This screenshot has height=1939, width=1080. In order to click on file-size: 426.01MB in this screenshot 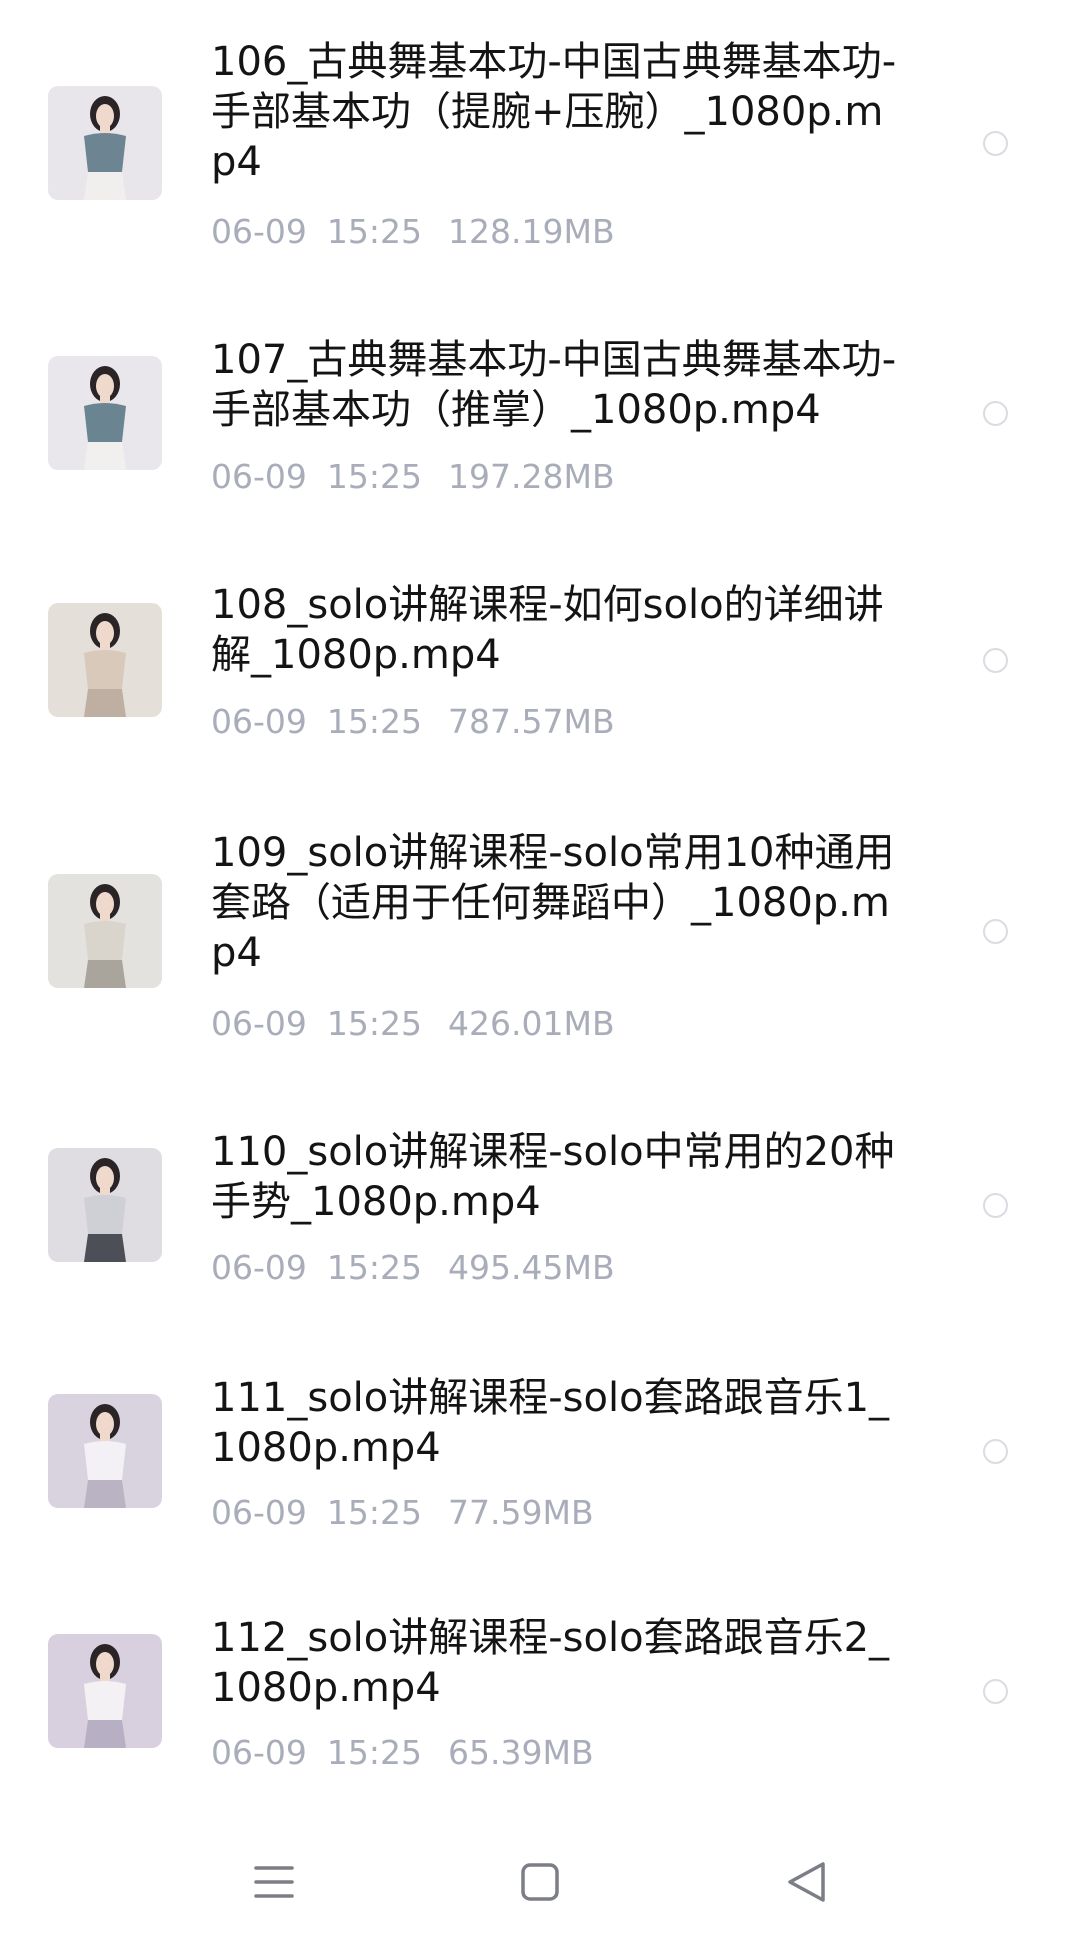, I will do `click(531, 1023)`.